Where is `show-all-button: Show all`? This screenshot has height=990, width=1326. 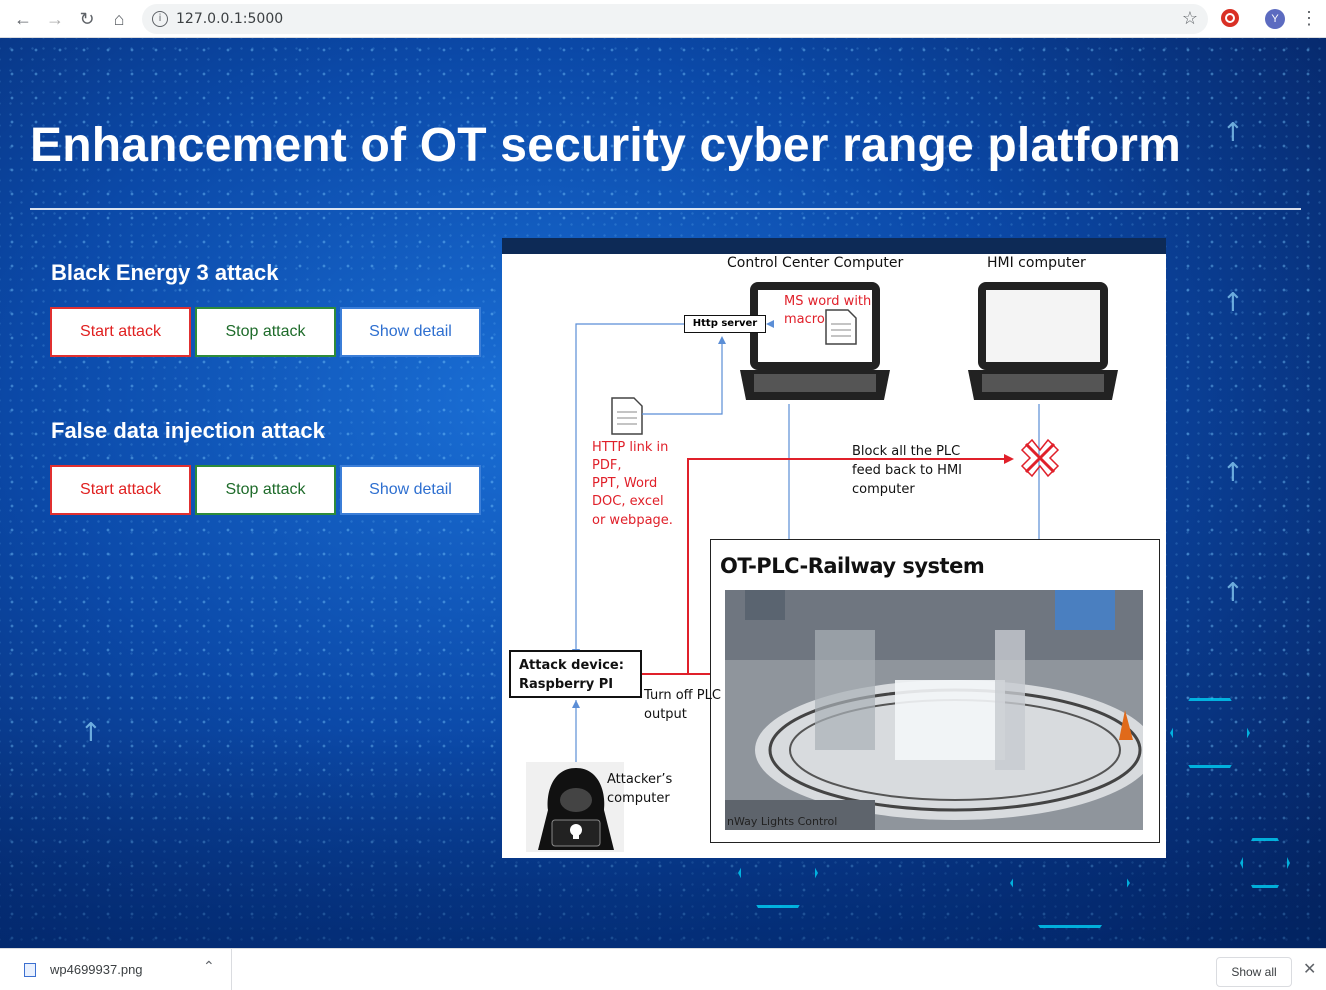 show-all-button: Show all is located at coordinates (1254, 972).